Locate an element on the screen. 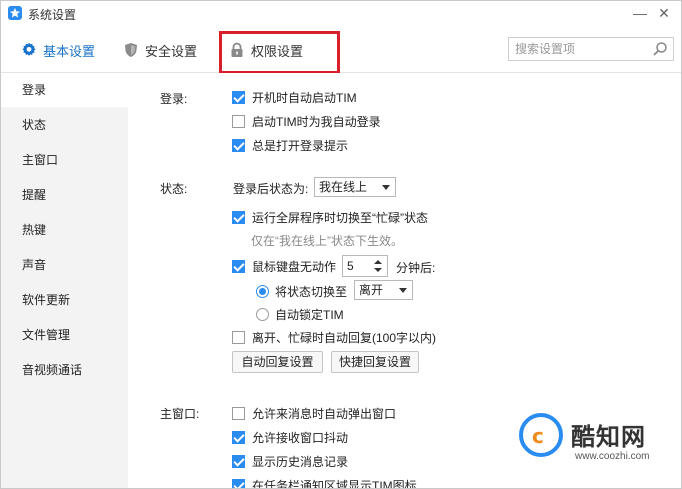 The height and width of the screenshot is (489, 682). shield-icon is located at coordinates (131, 50).